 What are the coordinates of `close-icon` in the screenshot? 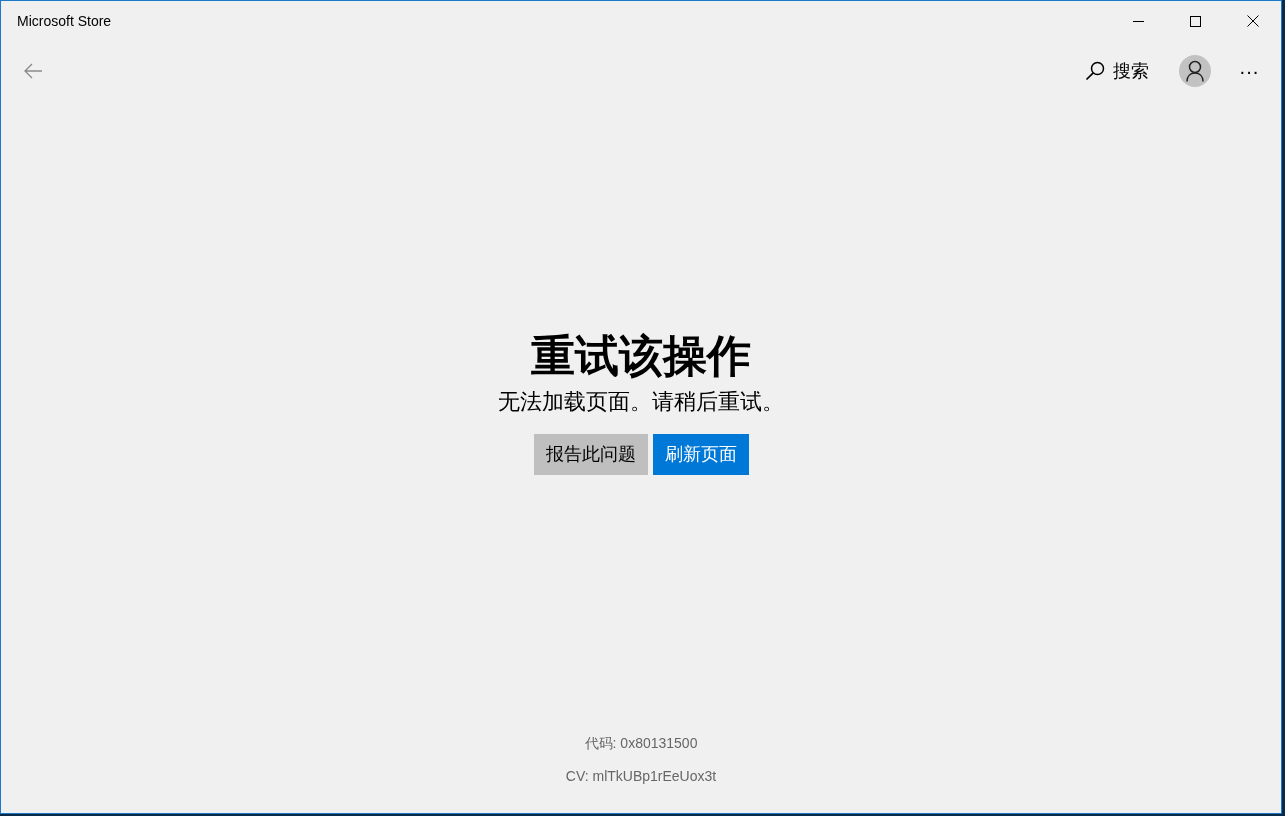 It's located at (1252, 21).